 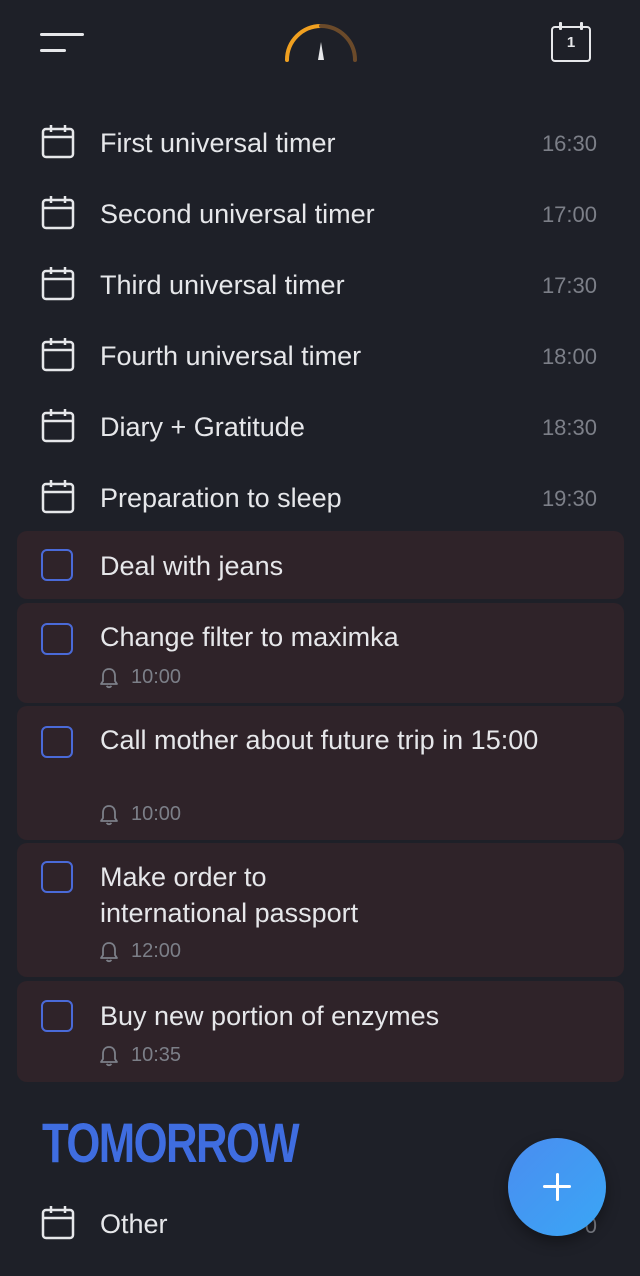 What do you see at coordinates (237, 214) in the screenshot?
I see `timer-title: Second universal timer` at bounding box center [237, 214].